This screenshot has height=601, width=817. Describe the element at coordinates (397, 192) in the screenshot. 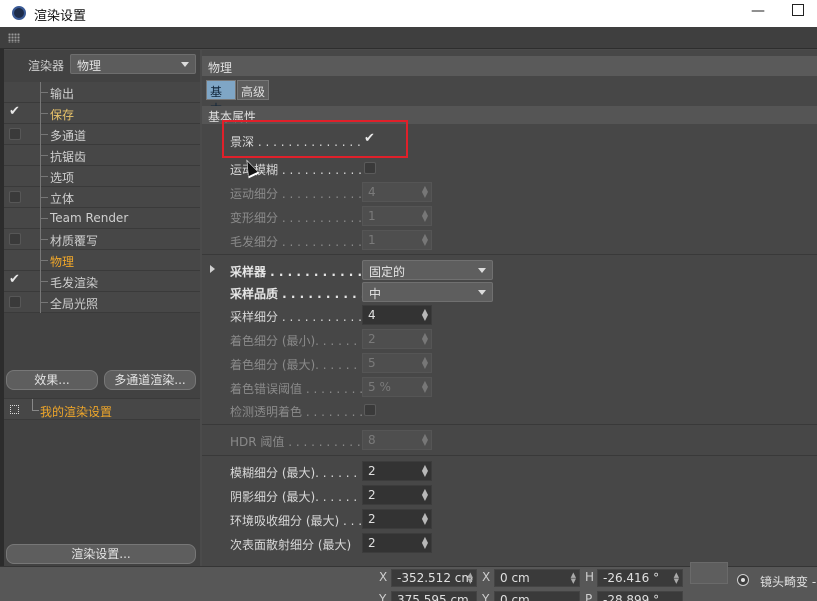

I see `motion-subdivision-field: 4 ▲ ▼` at that location.